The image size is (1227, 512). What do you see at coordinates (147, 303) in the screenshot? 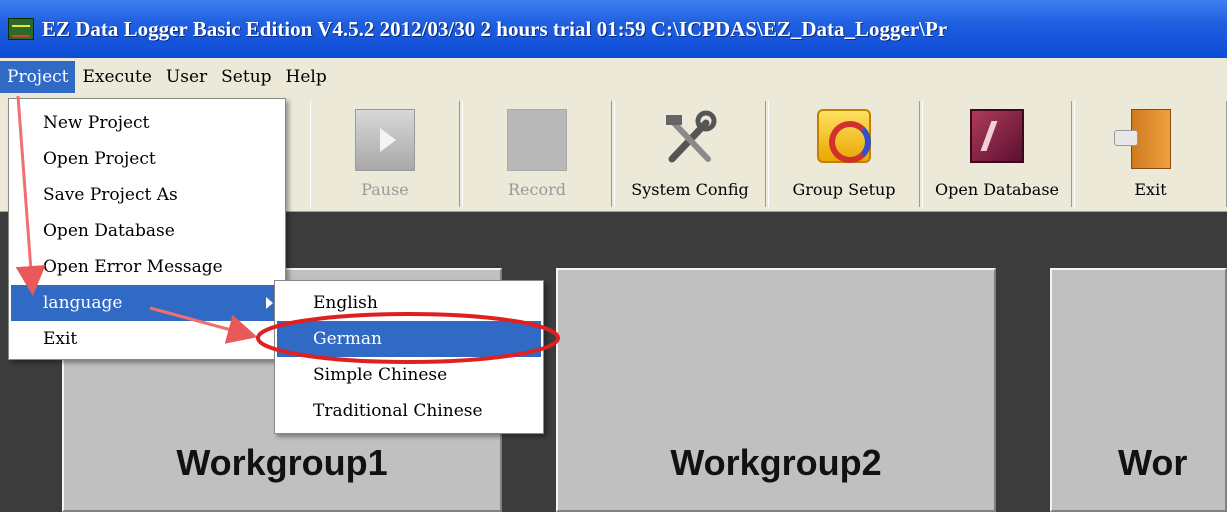
I see `menu-item-language: language` at bounding box center [147, 303].